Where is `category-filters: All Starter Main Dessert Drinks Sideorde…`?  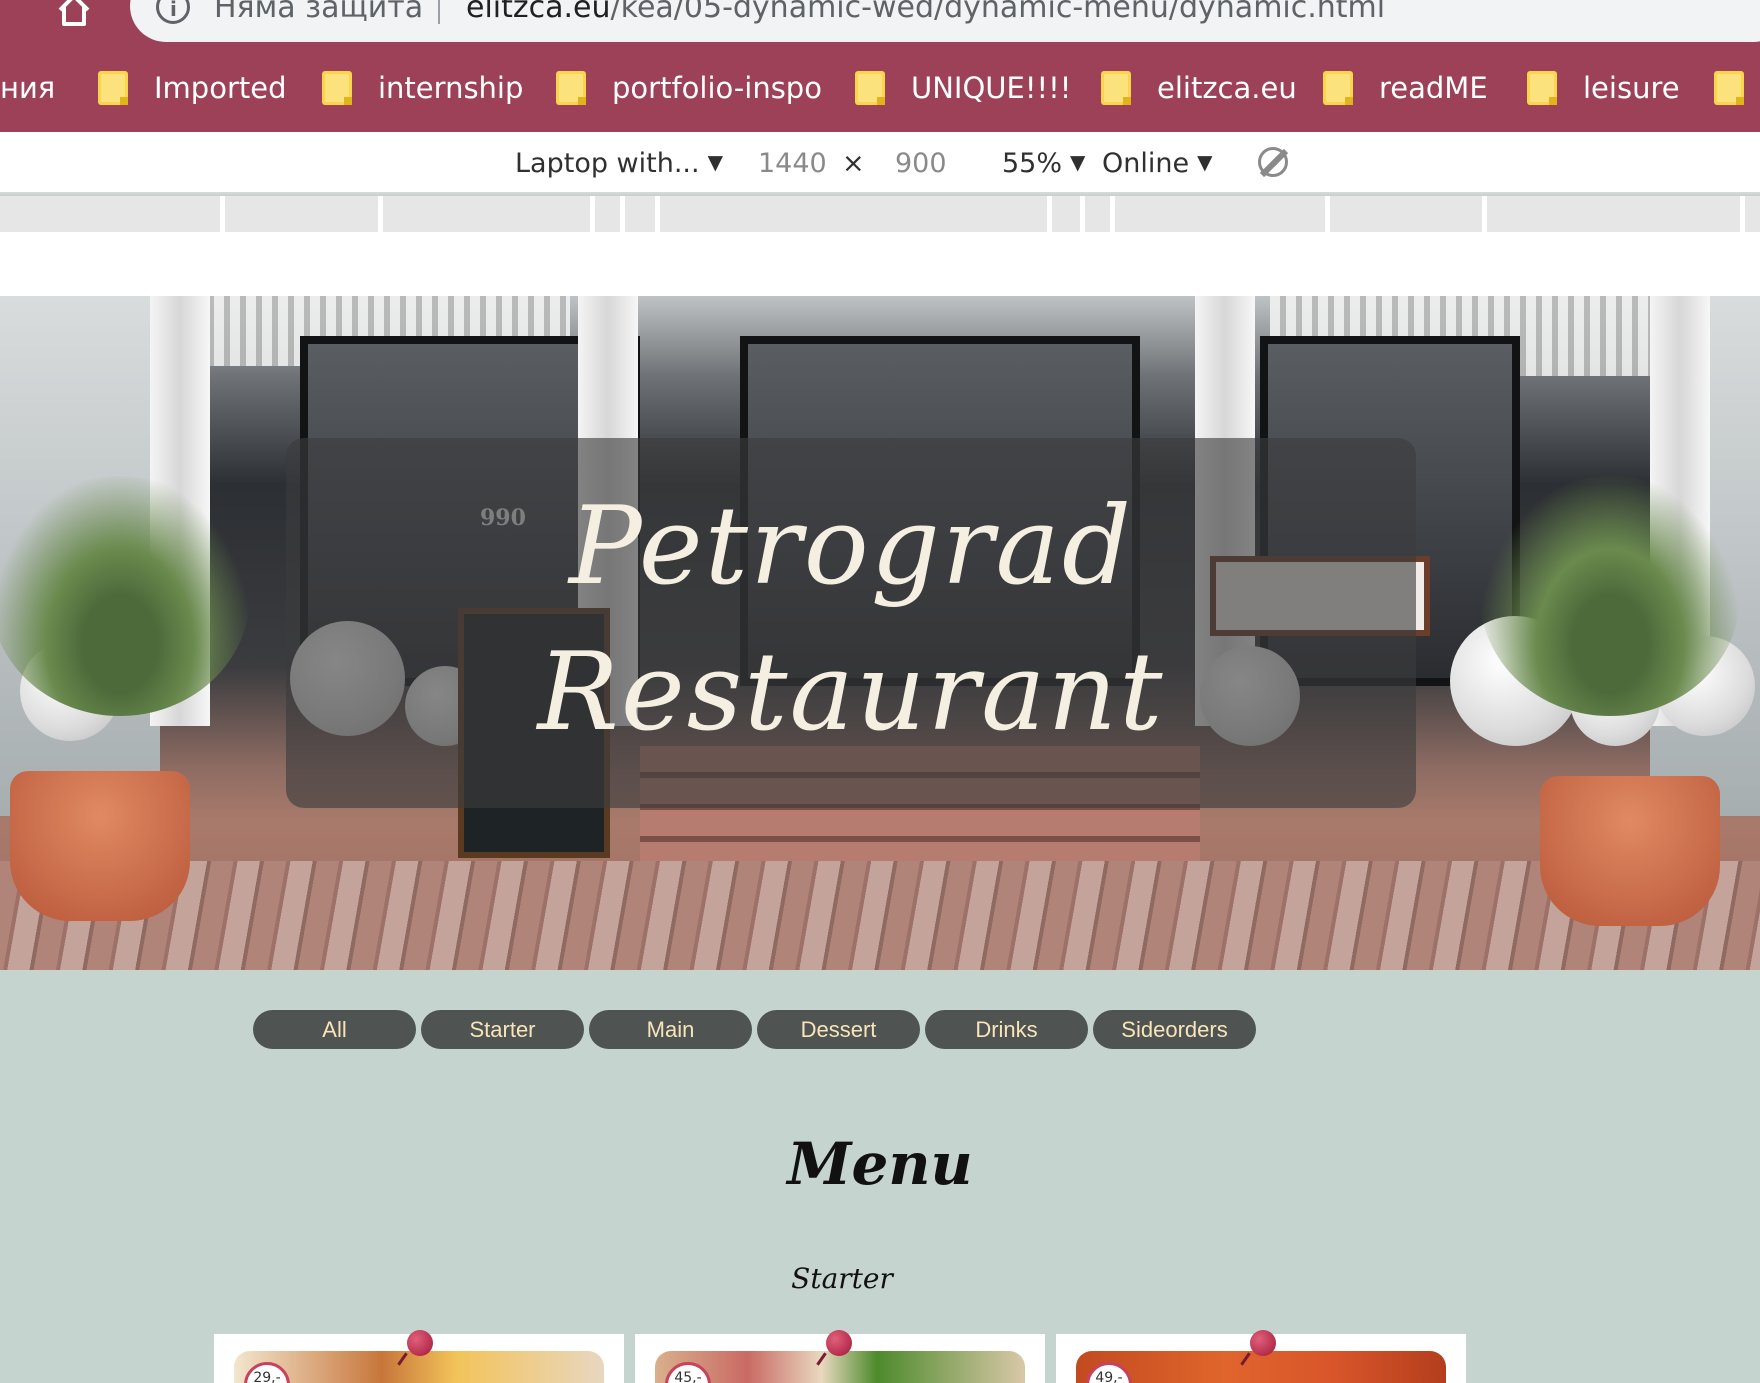
category-filters: All Starter Main Dessert Drinks Sideorde… is located at coordinates (754, 1029).